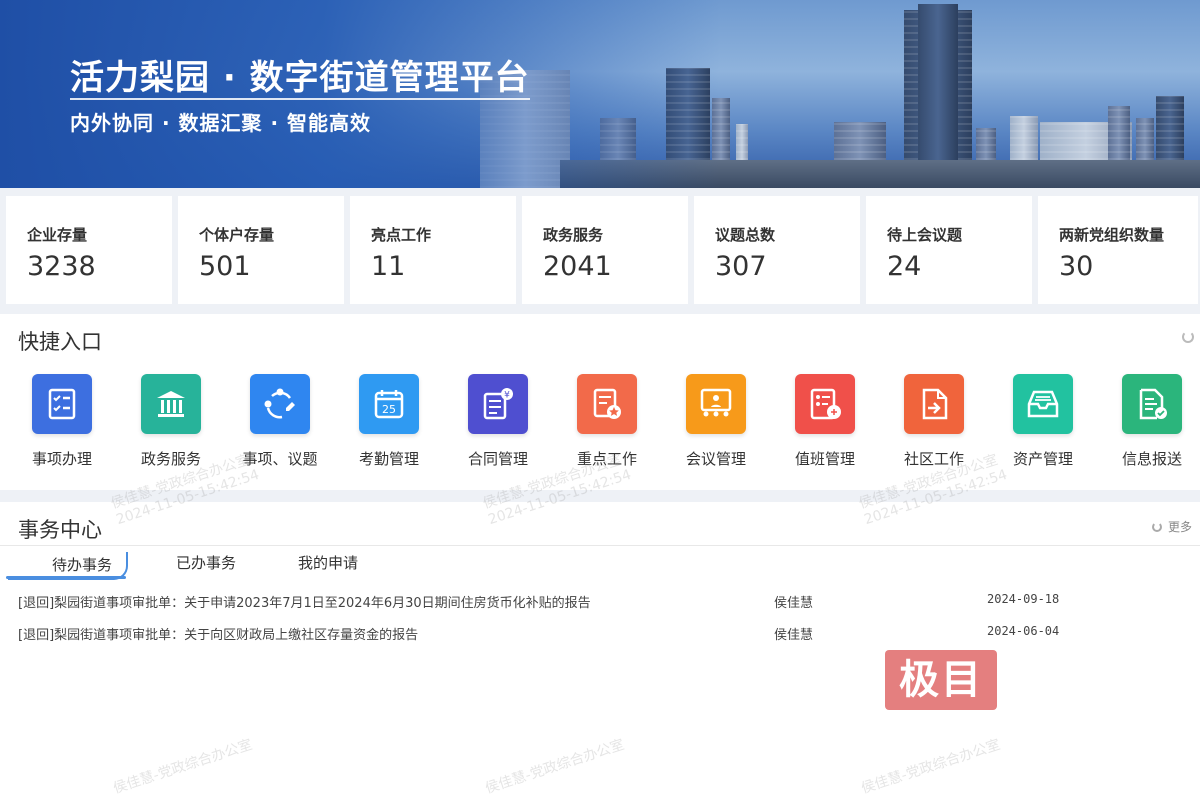 This screenshot has width=1200, height=796. What do you see at coordinates (82, 565) in the screenshot?
I see `tab-pending-label: 待办事务` at bounding box center [82, 565].